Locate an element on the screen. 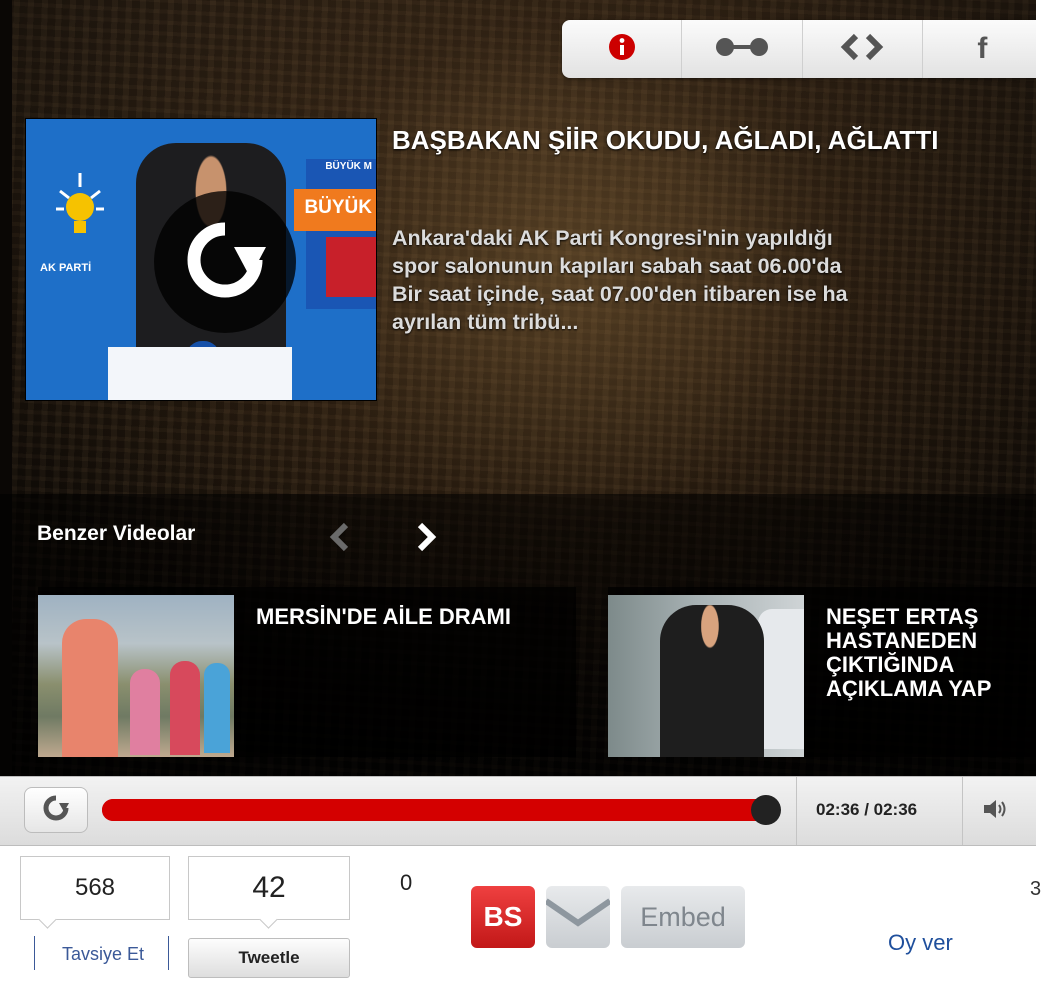 The height and width of the screenshot is (987, 1044). replay-icon is located at coordinates (225, 262).